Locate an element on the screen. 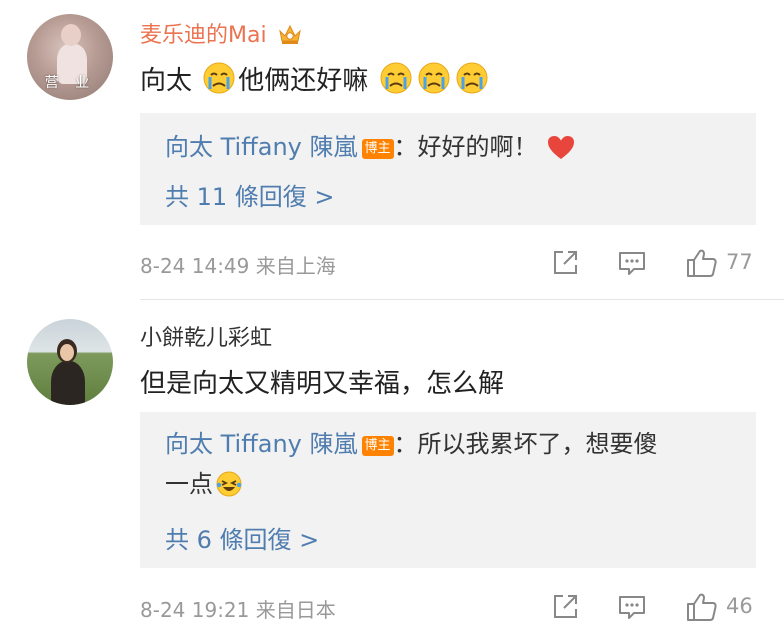 The width and height of the screenshot is (784, 640). username: 麦乐迪的Mai is located at coordinates (221, 34).